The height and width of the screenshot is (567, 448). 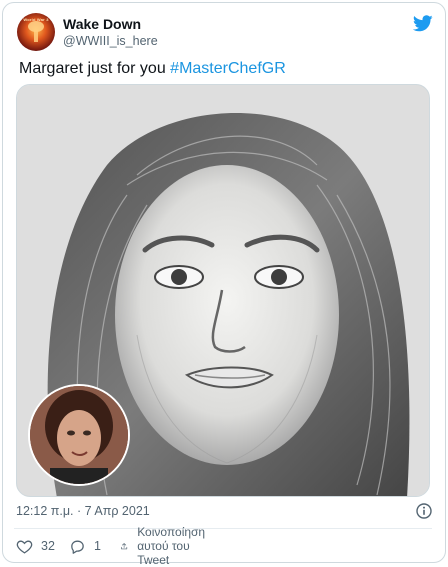 What do you see at coordinates (85, 546) in the screenshot?
I see `reply-button: 1` at bounding box center [85, 546].